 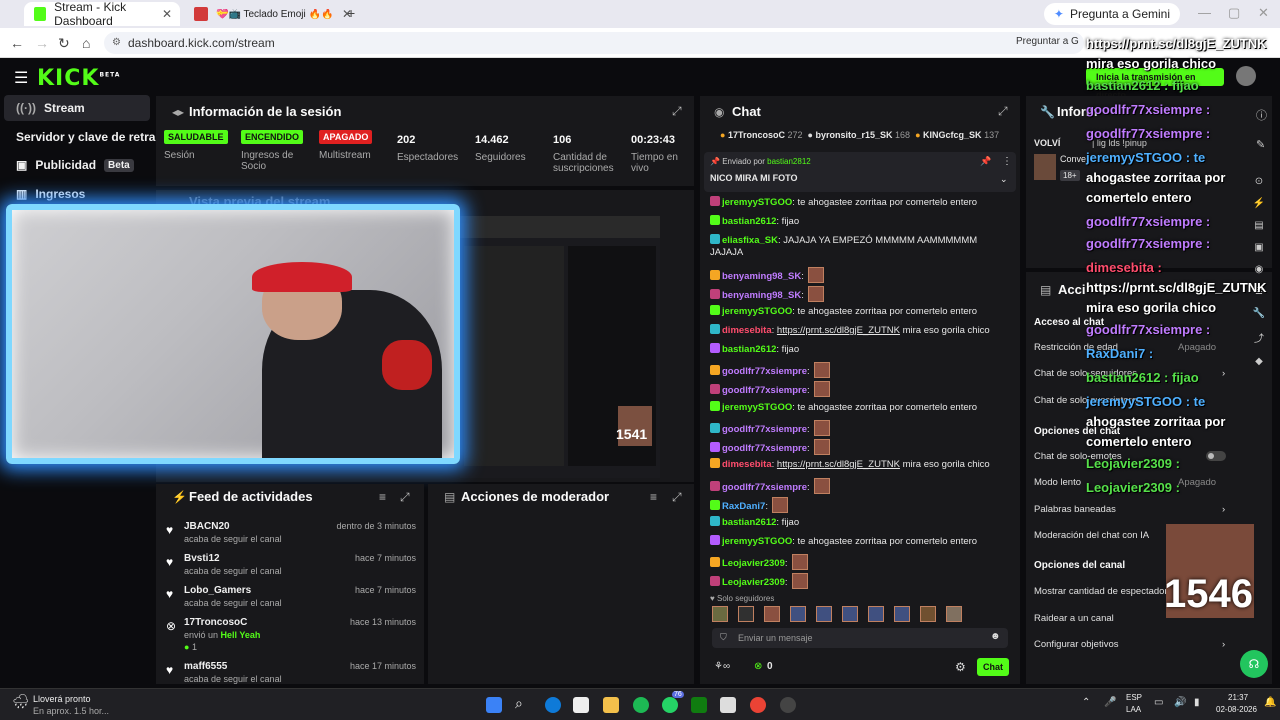 What do you see at coordinates (1258, 225) in the screenshot?
I see `document-icon: ▤` at bounding box center [1258, 225].